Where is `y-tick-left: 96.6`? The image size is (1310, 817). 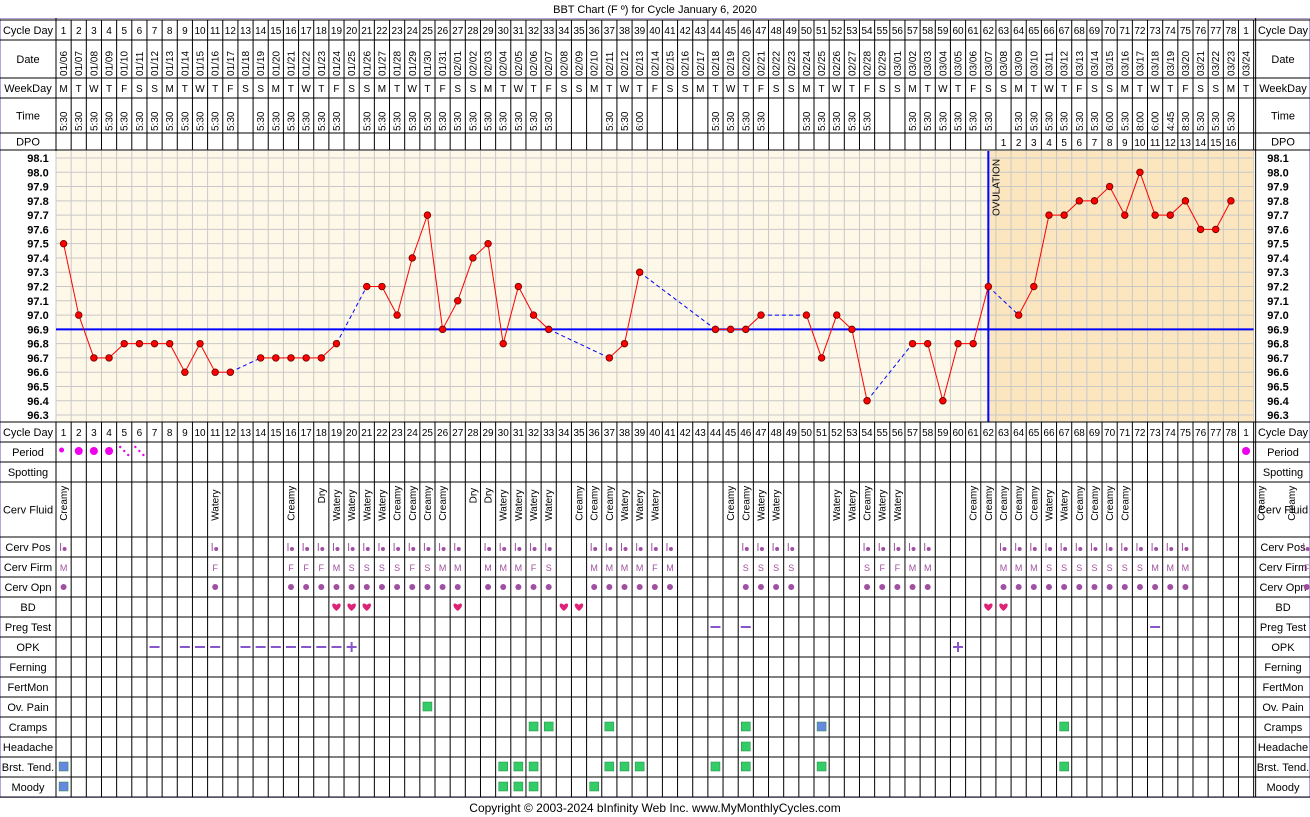 y-tick-left: 96.6 is located at coordinates (37, 373).